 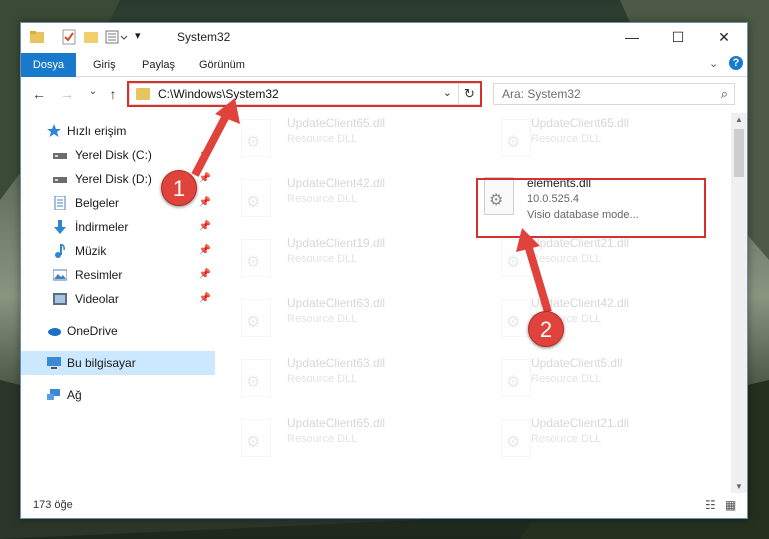 I want to click on file-name: UpdateClient5.dll, so click(x=577, y=363).